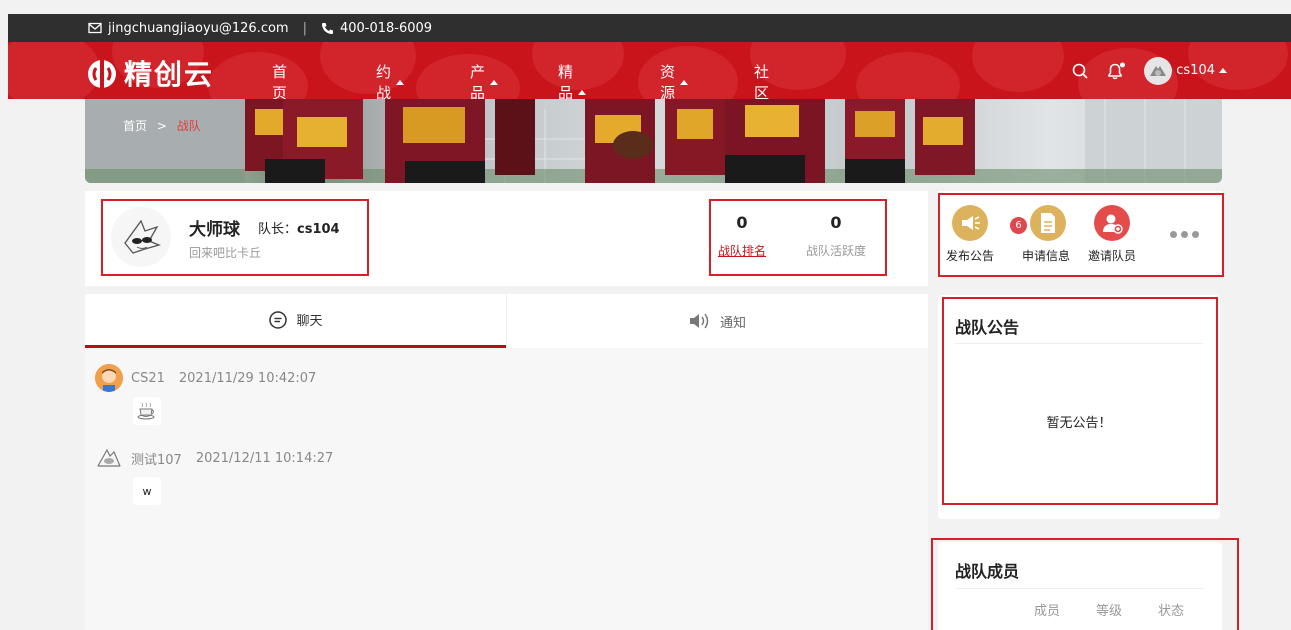 This screenshot has width=1291, height=630. What do you see at coordinates (135, 126) in the screenshot?
I see `breadcrumb-home: 首页` at bounding box center [135, 126].